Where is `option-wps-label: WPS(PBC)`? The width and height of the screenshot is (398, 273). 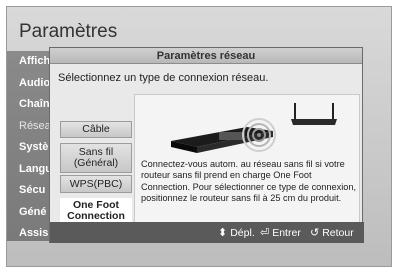 option-wps-label: WPS(PBC) is located at coordinates (96, 183).